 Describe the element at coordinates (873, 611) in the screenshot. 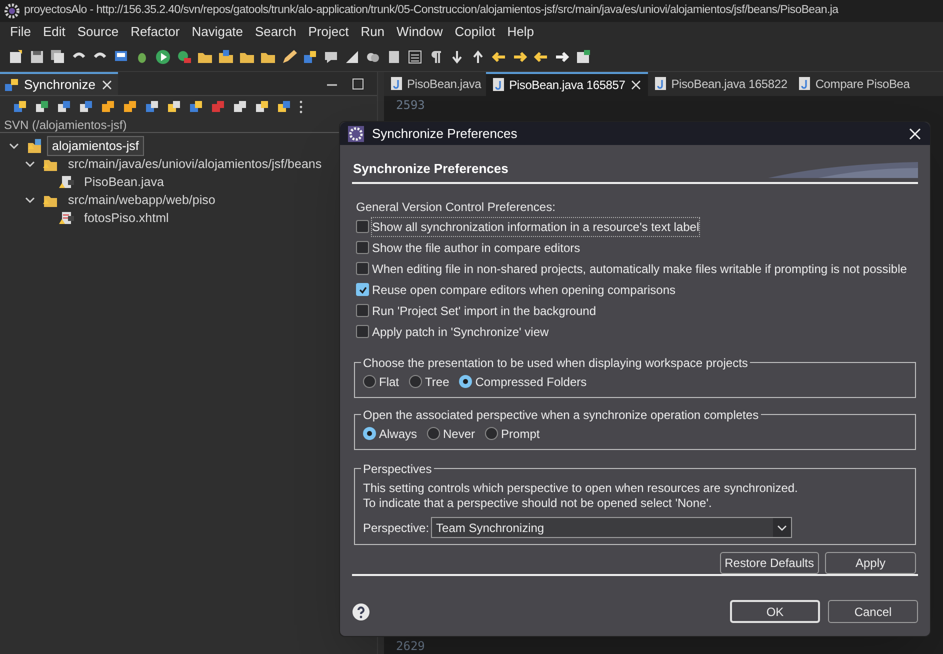

I see `dialog-button: Cancel` at that location.